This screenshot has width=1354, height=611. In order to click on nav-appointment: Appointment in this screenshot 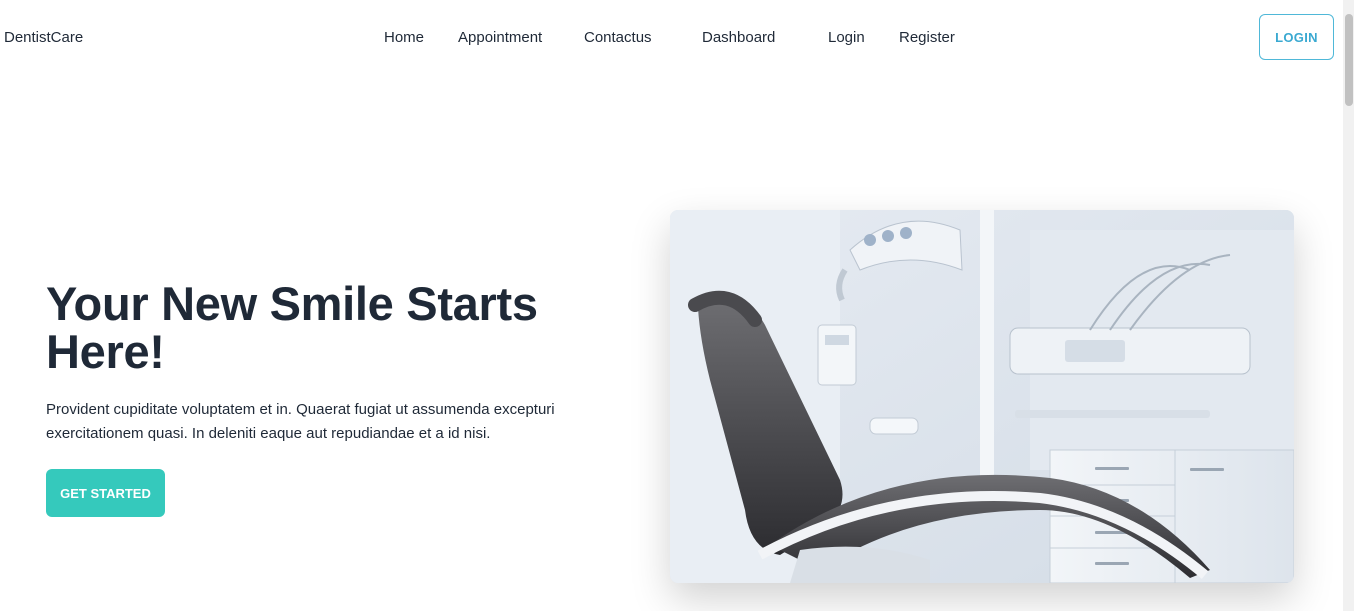, I will do `click(500, 37)`.